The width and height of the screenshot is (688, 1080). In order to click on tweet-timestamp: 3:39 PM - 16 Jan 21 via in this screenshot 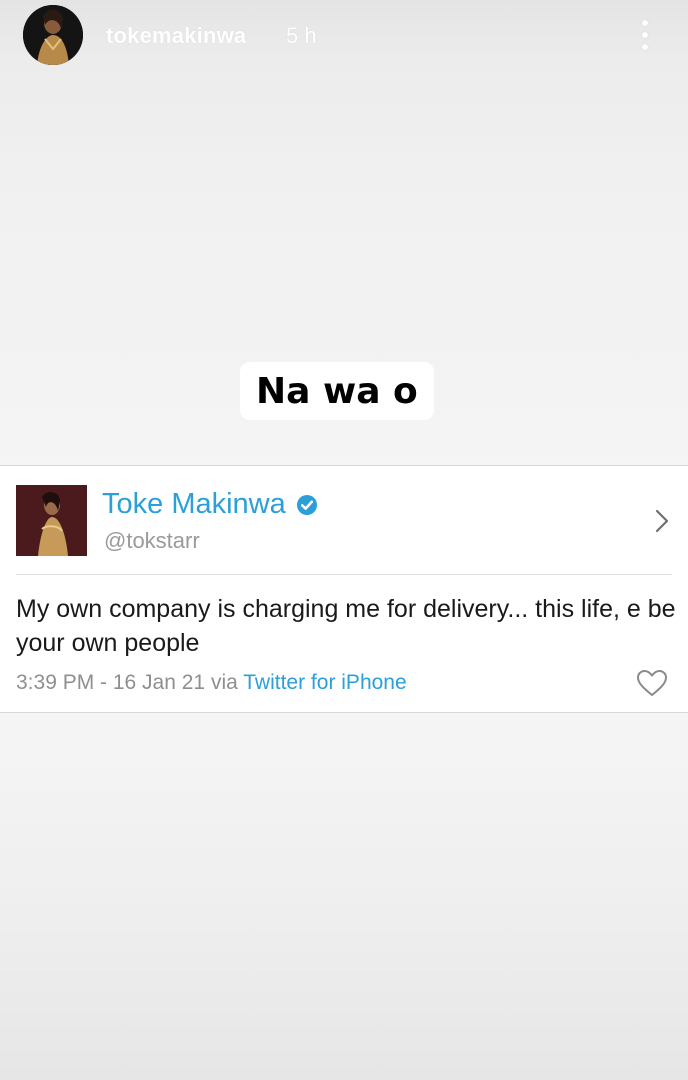, I will do `click(130, 682)`.